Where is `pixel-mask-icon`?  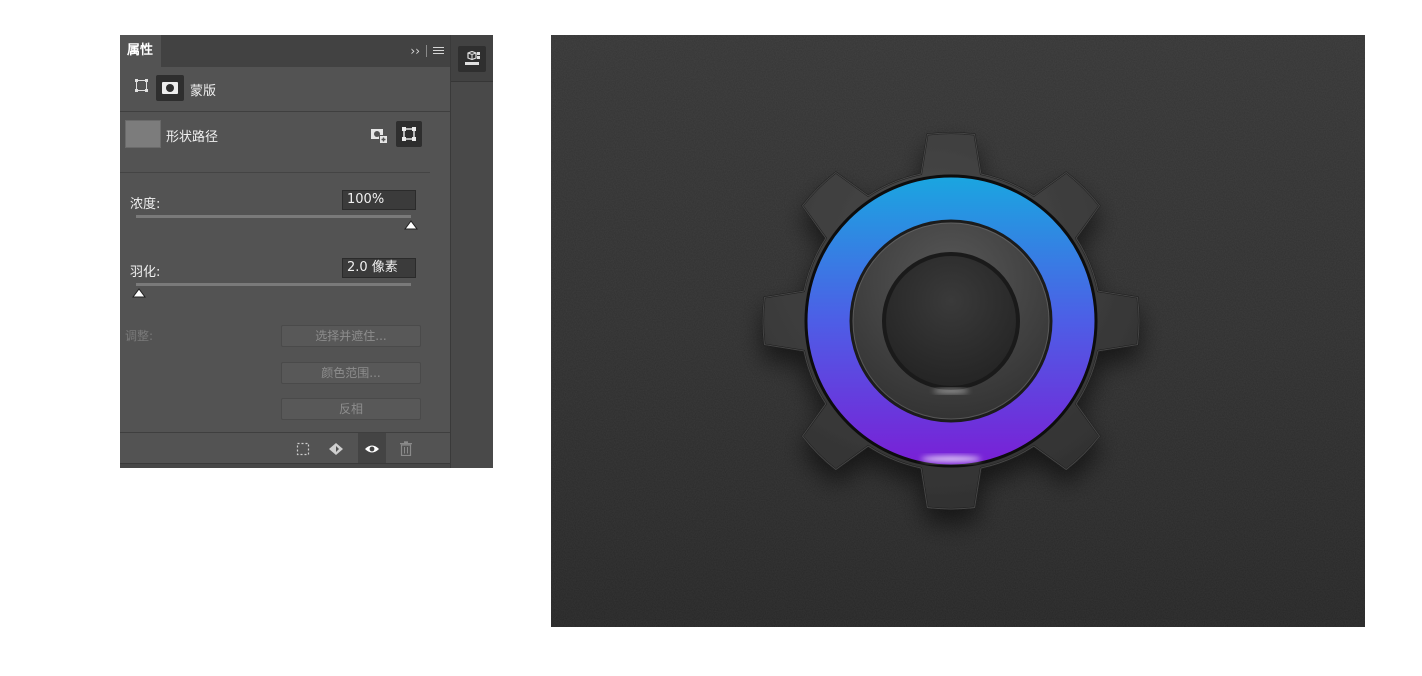
pixel-mask-icon is located at coordinates (141, 85).